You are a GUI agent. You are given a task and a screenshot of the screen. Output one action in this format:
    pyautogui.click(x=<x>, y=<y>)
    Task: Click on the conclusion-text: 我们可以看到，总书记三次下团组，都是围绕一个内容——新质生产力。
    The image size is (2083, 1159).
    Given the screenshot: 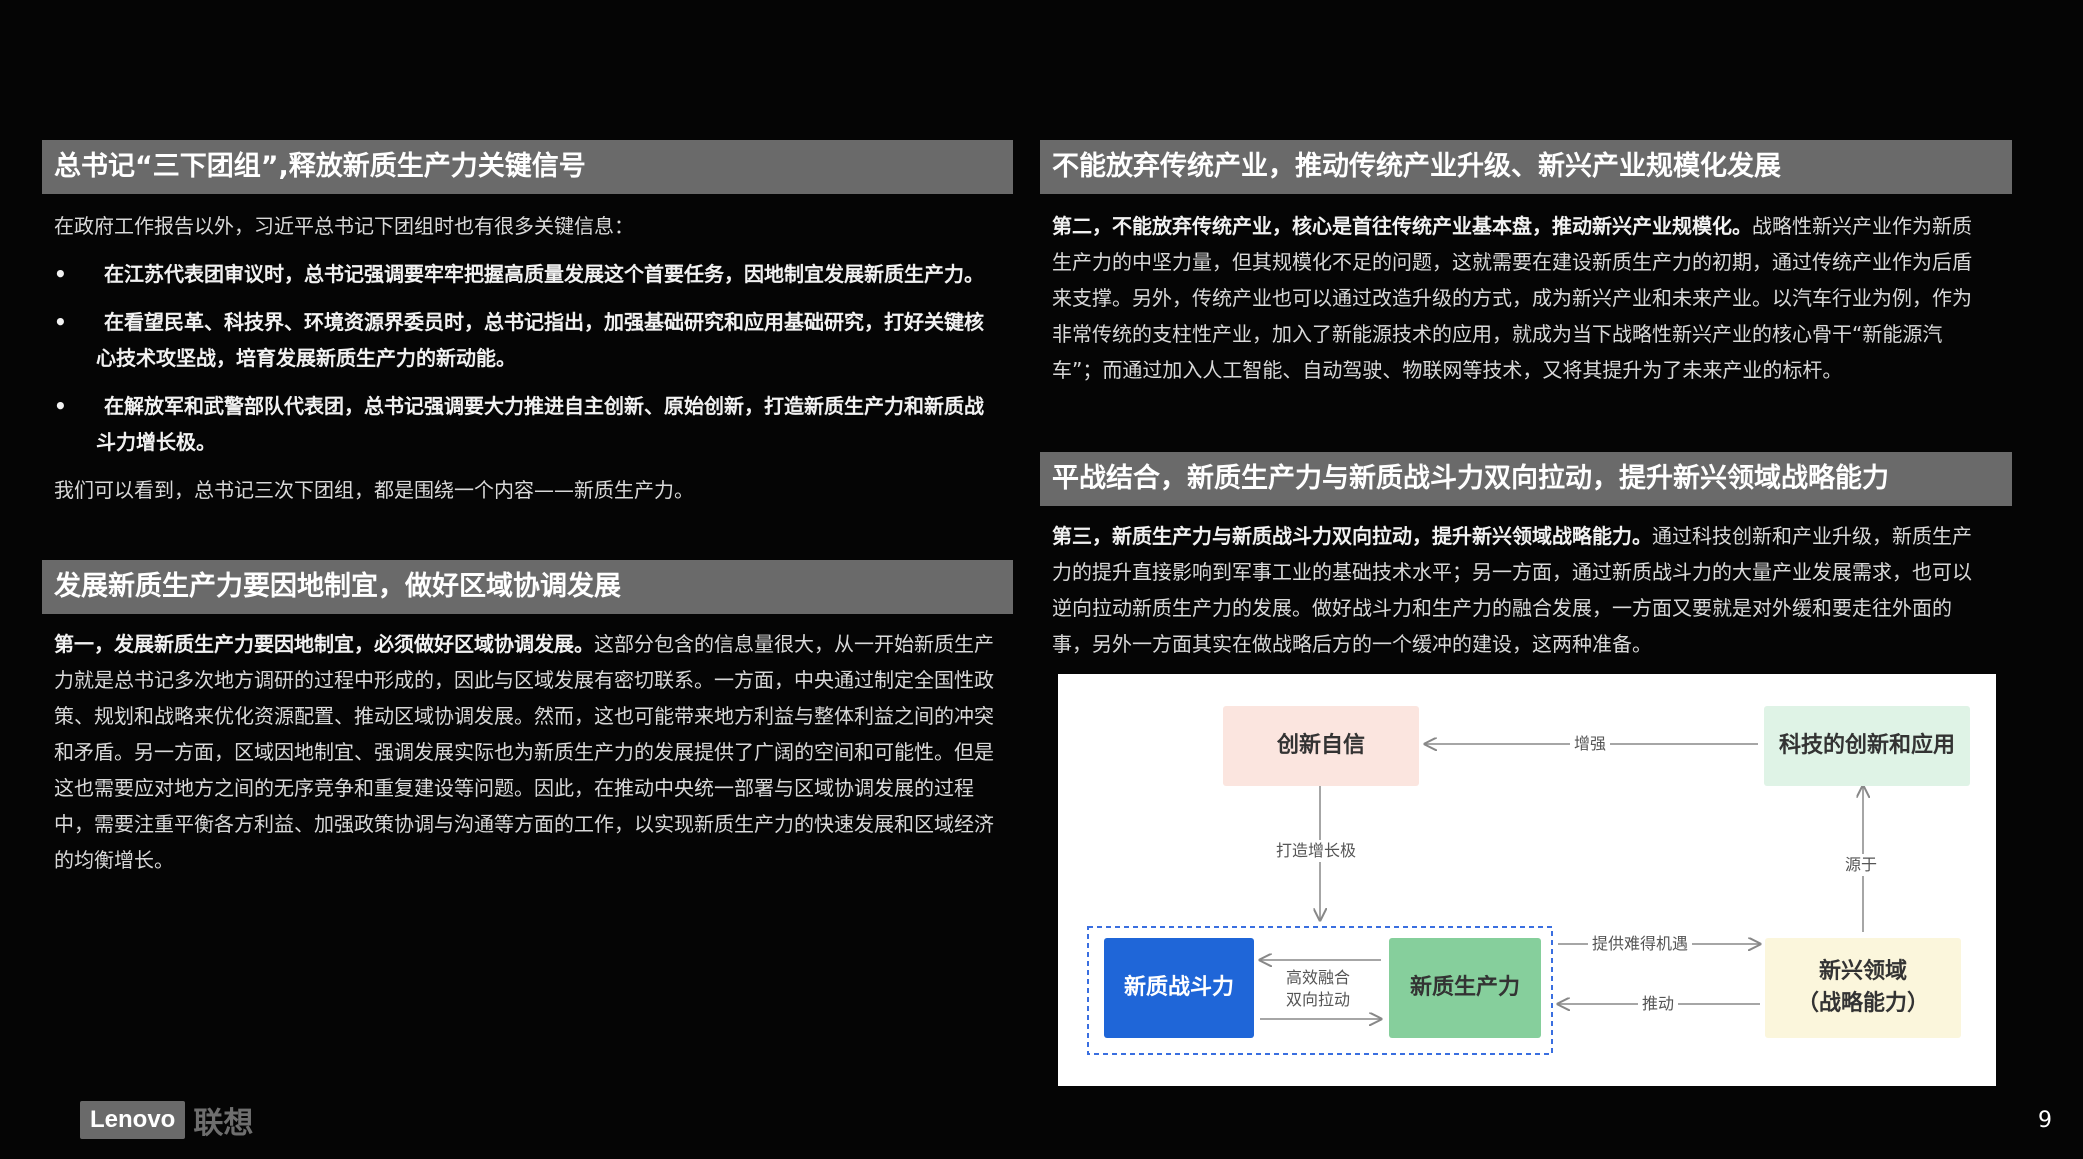 What is the action you would take?
    pyautogui.click(x=374, y=490)
    